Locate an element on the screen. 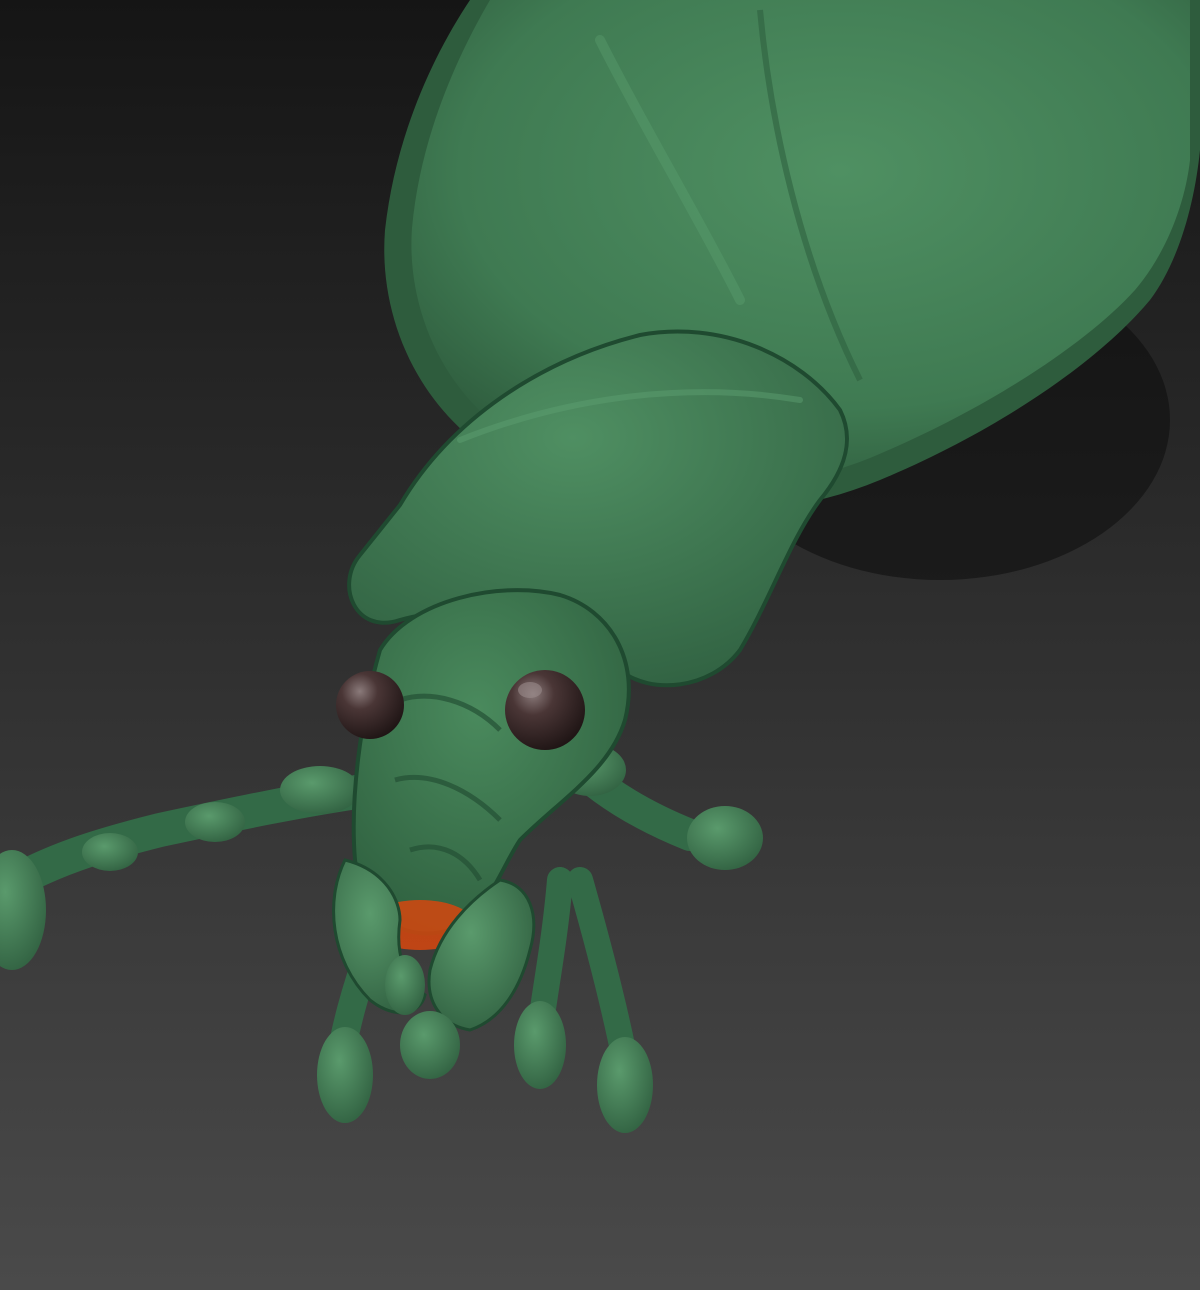 Image resolution: width=1200 pixels, height=1290 pixels. eye-right is located at coordinates (545, 710).